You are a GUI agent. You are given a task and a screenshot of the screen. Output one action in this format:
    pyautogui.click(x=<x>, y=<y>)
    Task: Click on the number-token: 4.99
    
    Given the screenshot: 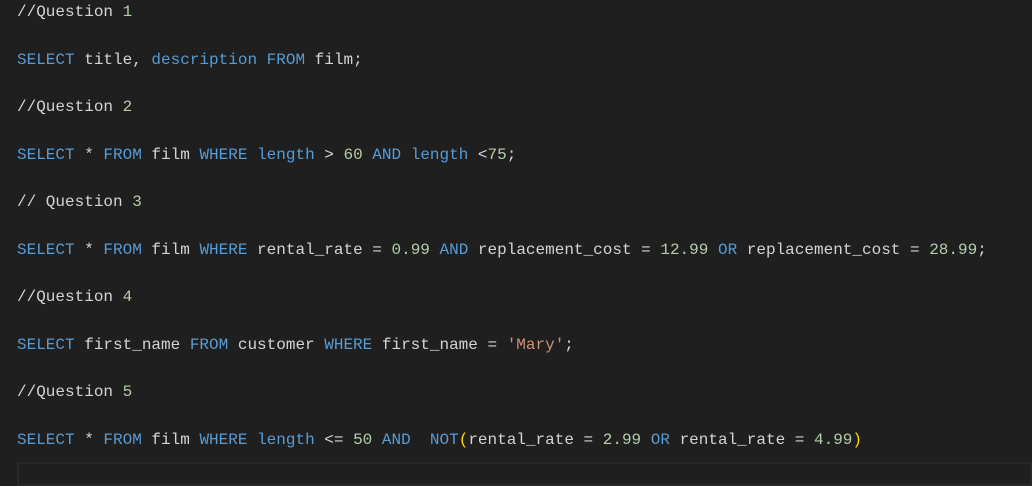 What is the action you would take?
    pyautogui.click(x=833, y=439)
    